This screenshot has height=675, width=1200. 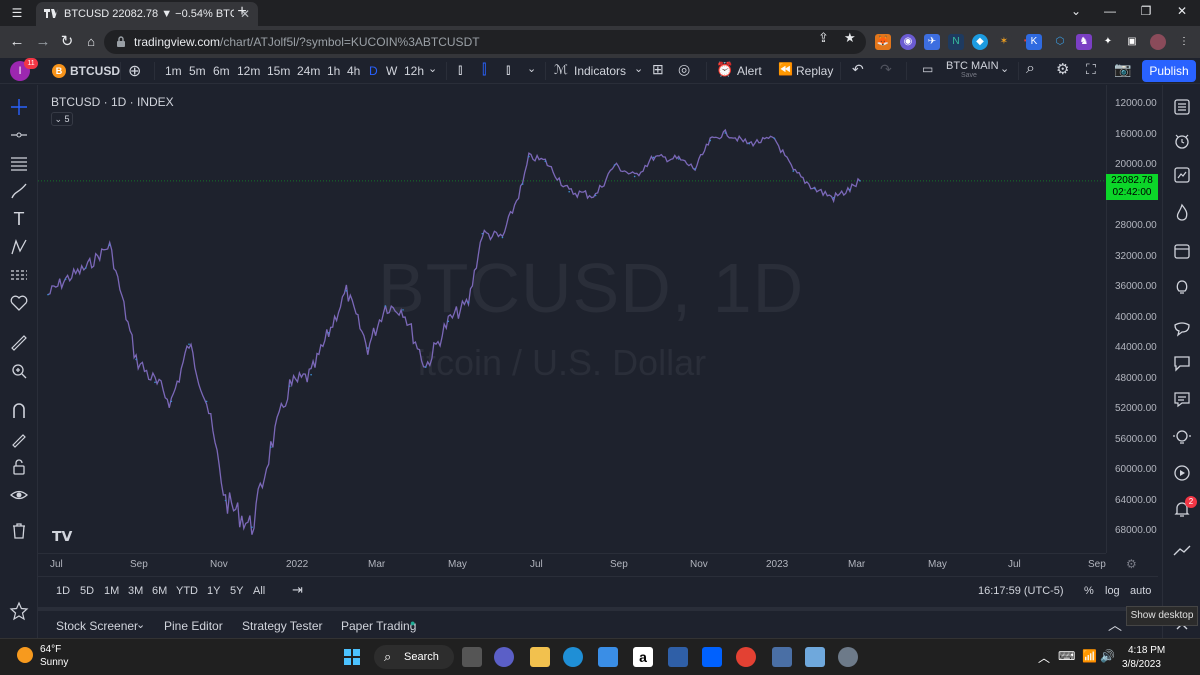 What do you see at coordinates (1182, 11) in the screenshot?
I see `close-window-icon: ✕` at bounding box center [1182, 11].